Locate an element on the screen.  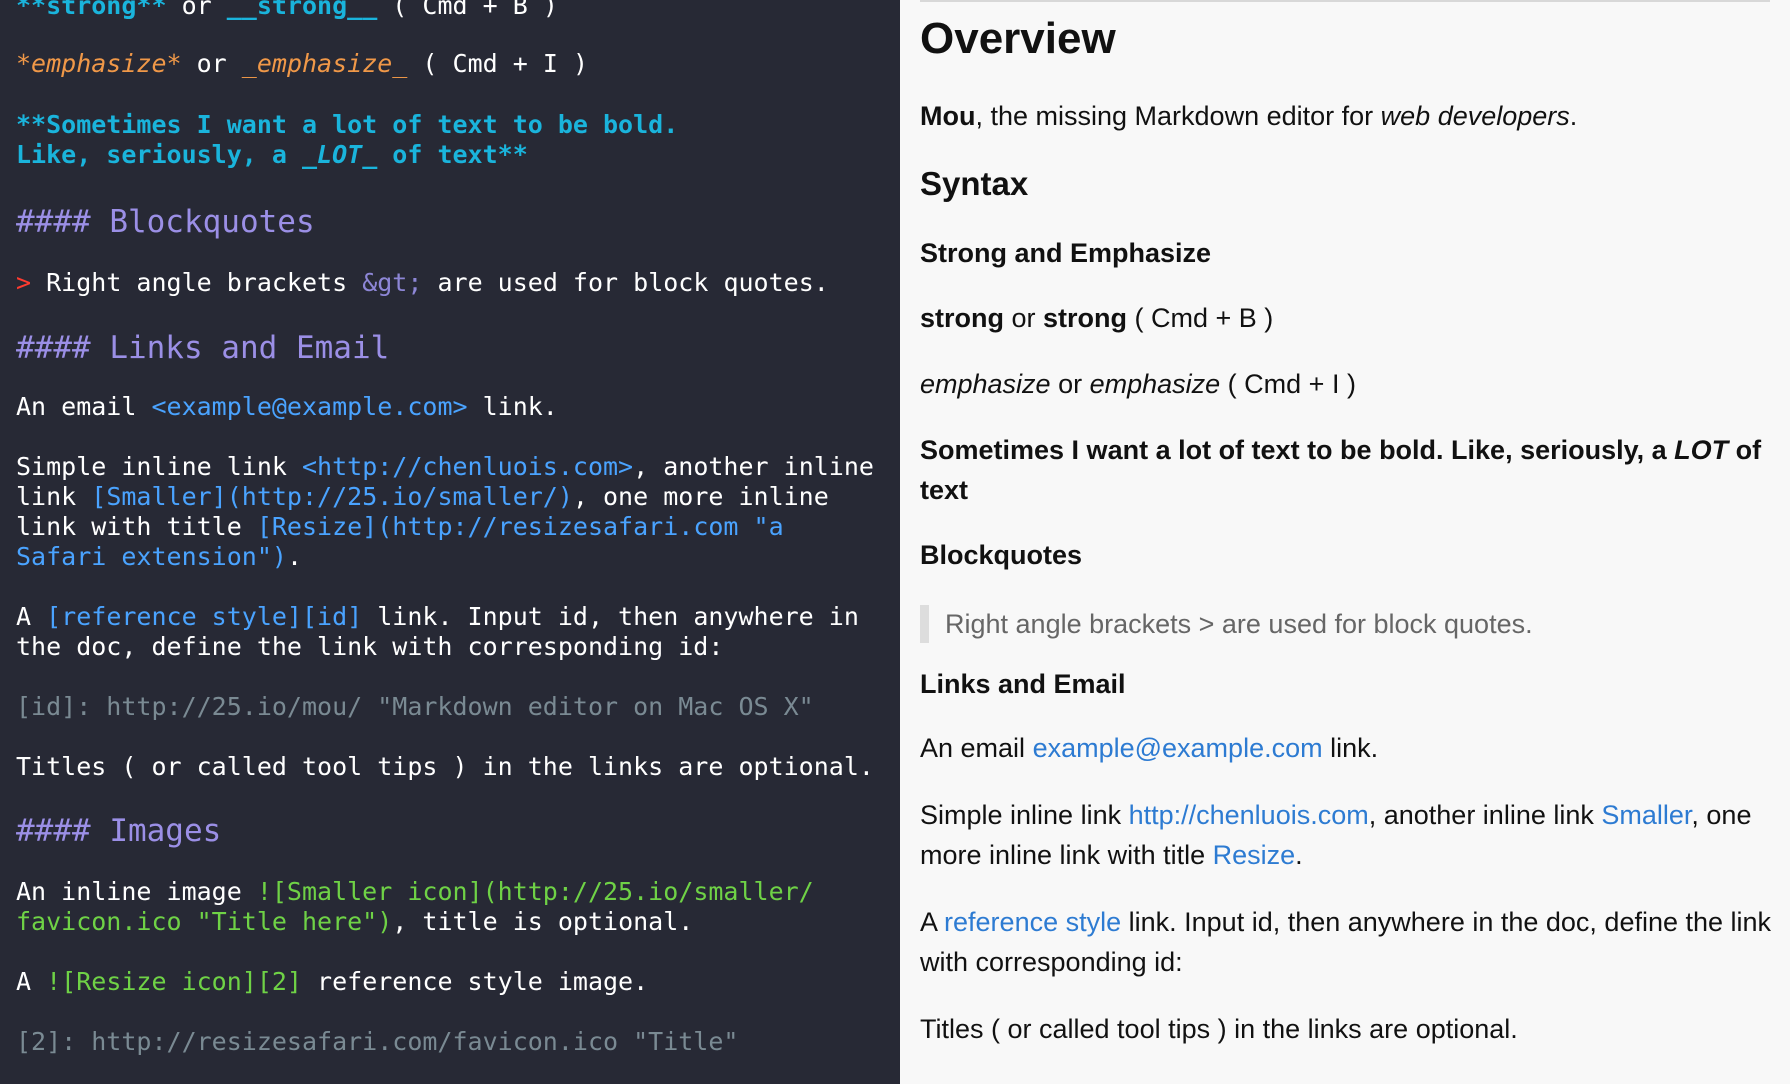
preview-text: An email is located at coordinates (976, 748).